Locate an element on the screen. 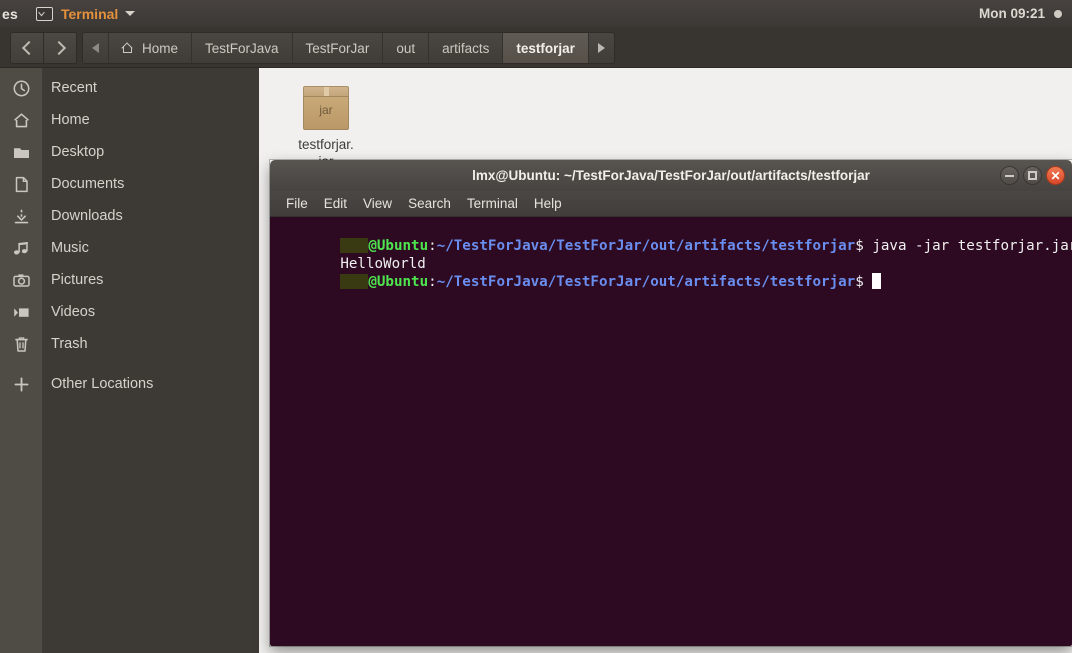 The height and width of the screenshot is (653, 1072). sidebar-item-other-locations: Other Locations is located at coordinates (129, 384).